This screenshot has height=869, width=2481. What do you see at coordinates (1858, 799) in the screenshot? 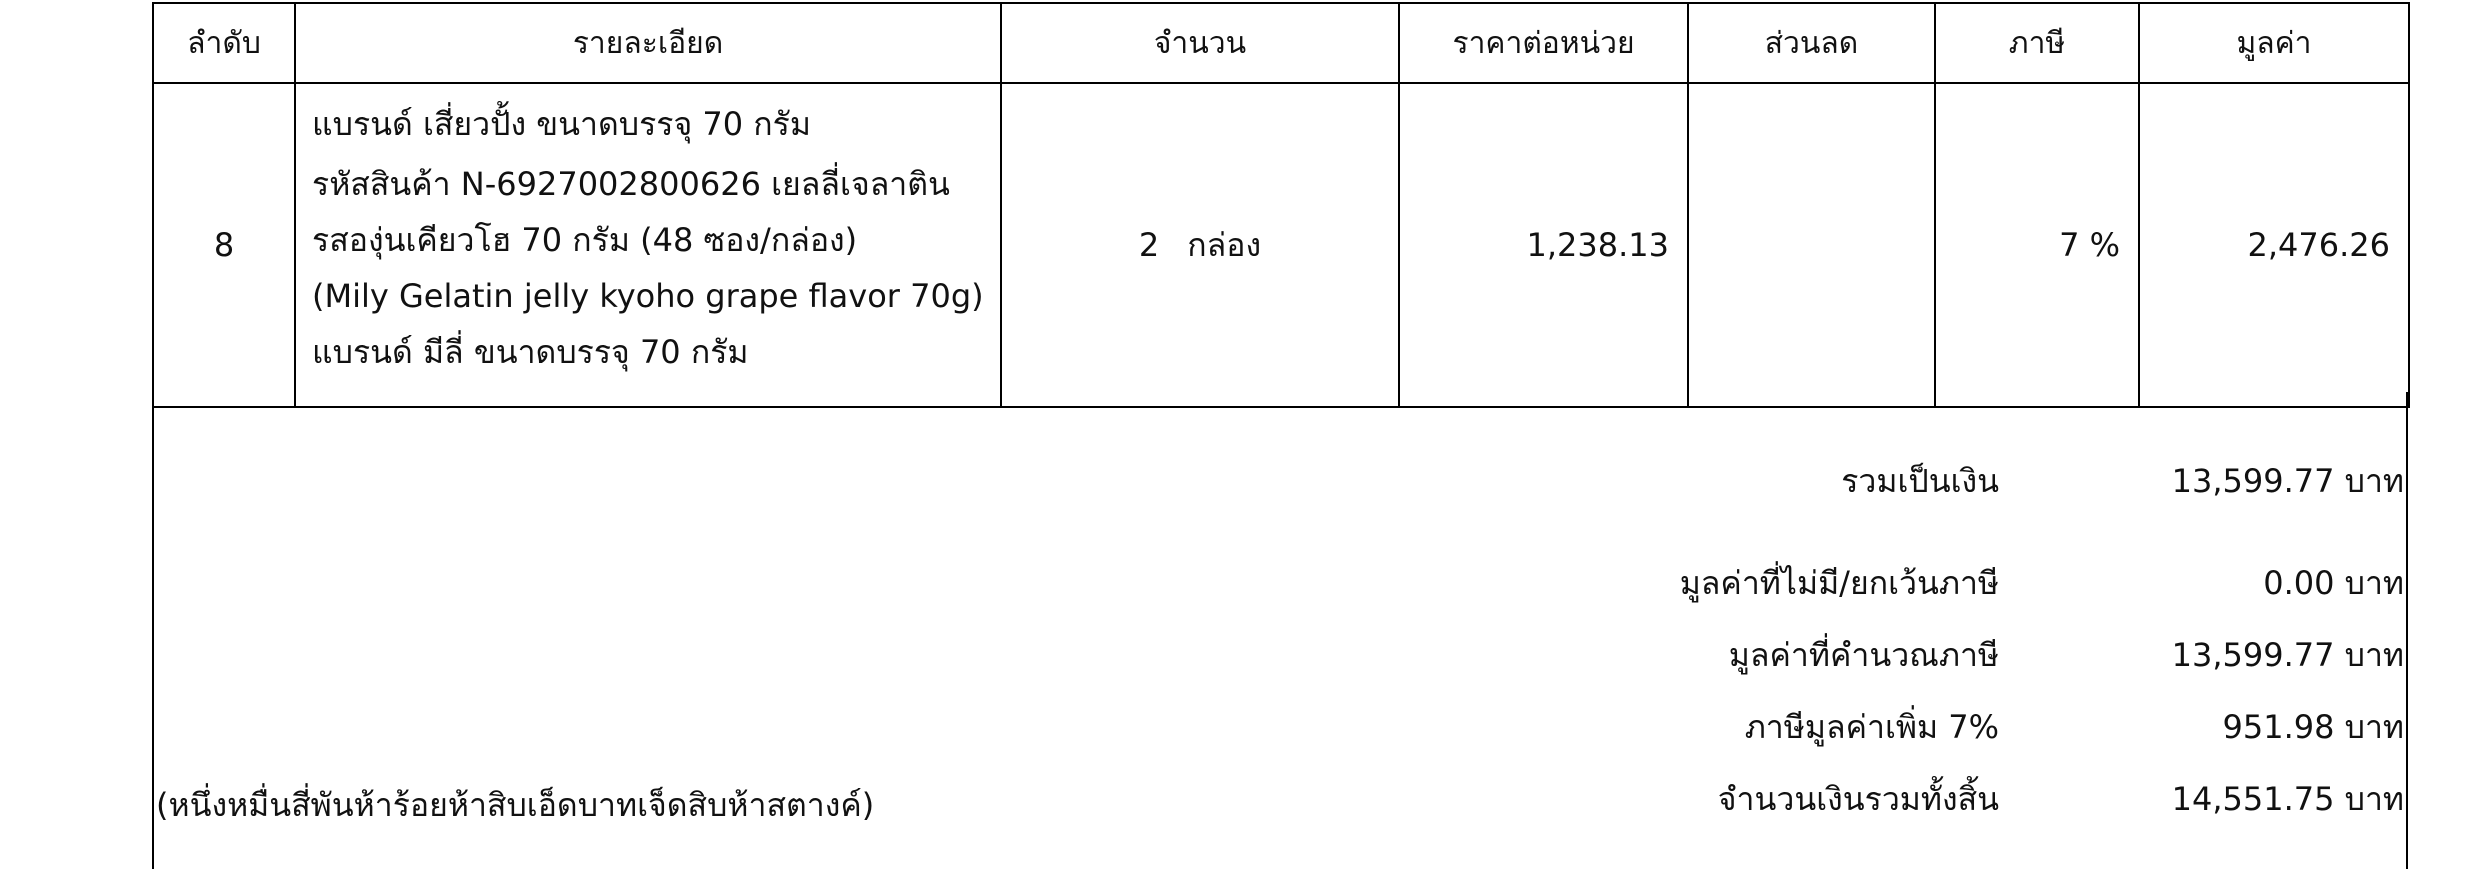
I see `grand-total-label: จำนวนเงินรวมทั้งสิ้น` at bounding box center [1858, 799].